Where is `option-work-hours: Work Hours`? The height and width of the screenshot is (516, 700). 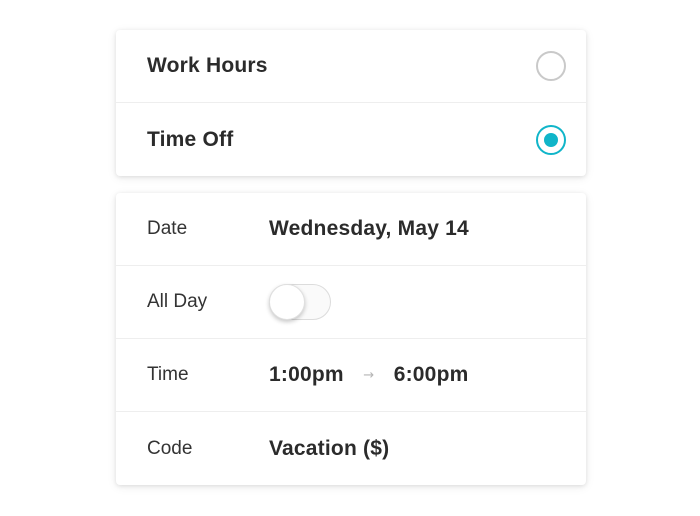 option-work-hours: Work Hours is located at coordinates (351, 66).